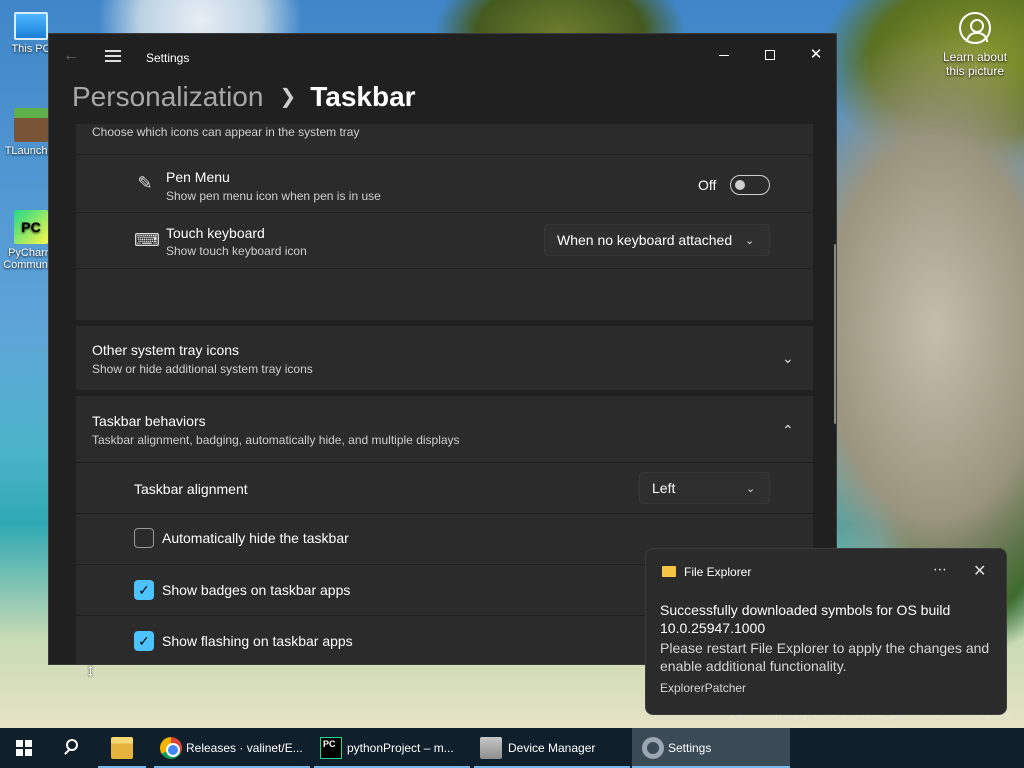 Image resolution: width=1024 pixels, height=768 pixels. I want to click on maximize-button, so click(770, 55).